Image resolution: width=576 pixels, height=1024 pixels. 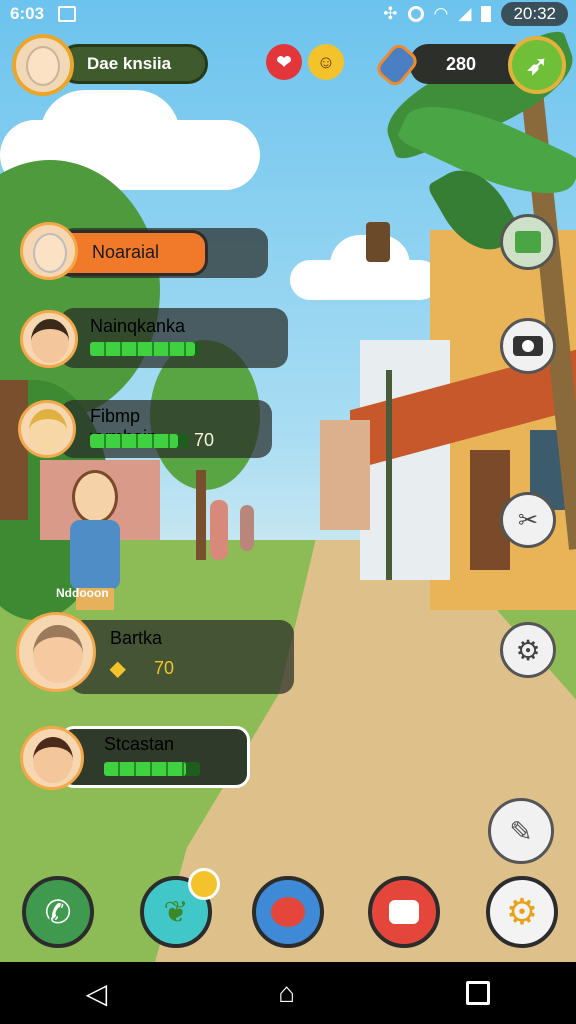 I want to click on battery-icon, so click(x=486, y=14).